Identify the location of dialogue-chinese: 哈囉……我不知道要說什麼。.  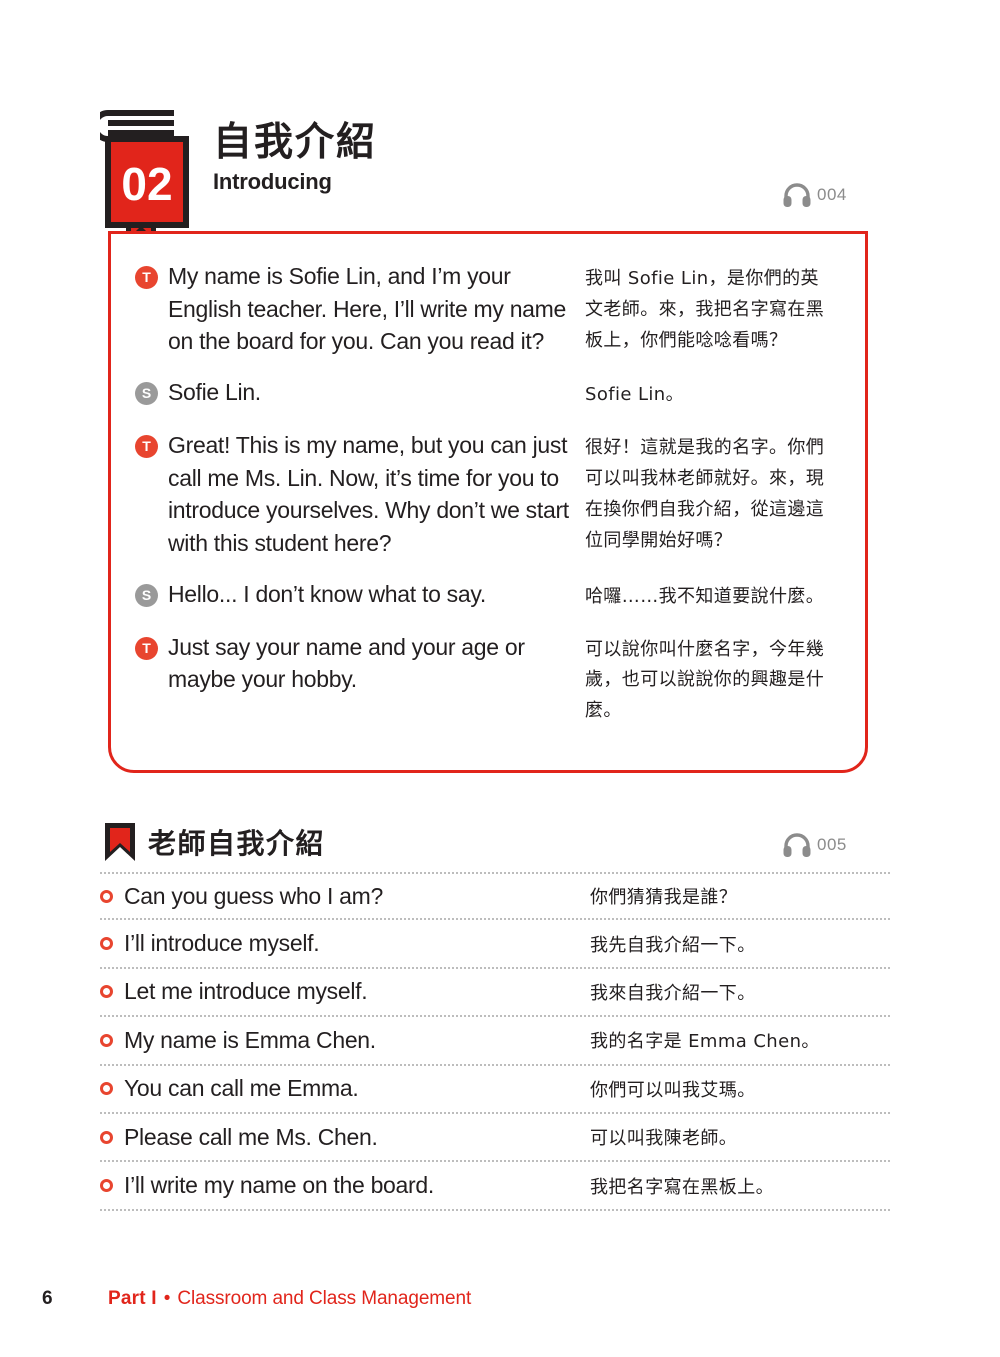
(705, 596).